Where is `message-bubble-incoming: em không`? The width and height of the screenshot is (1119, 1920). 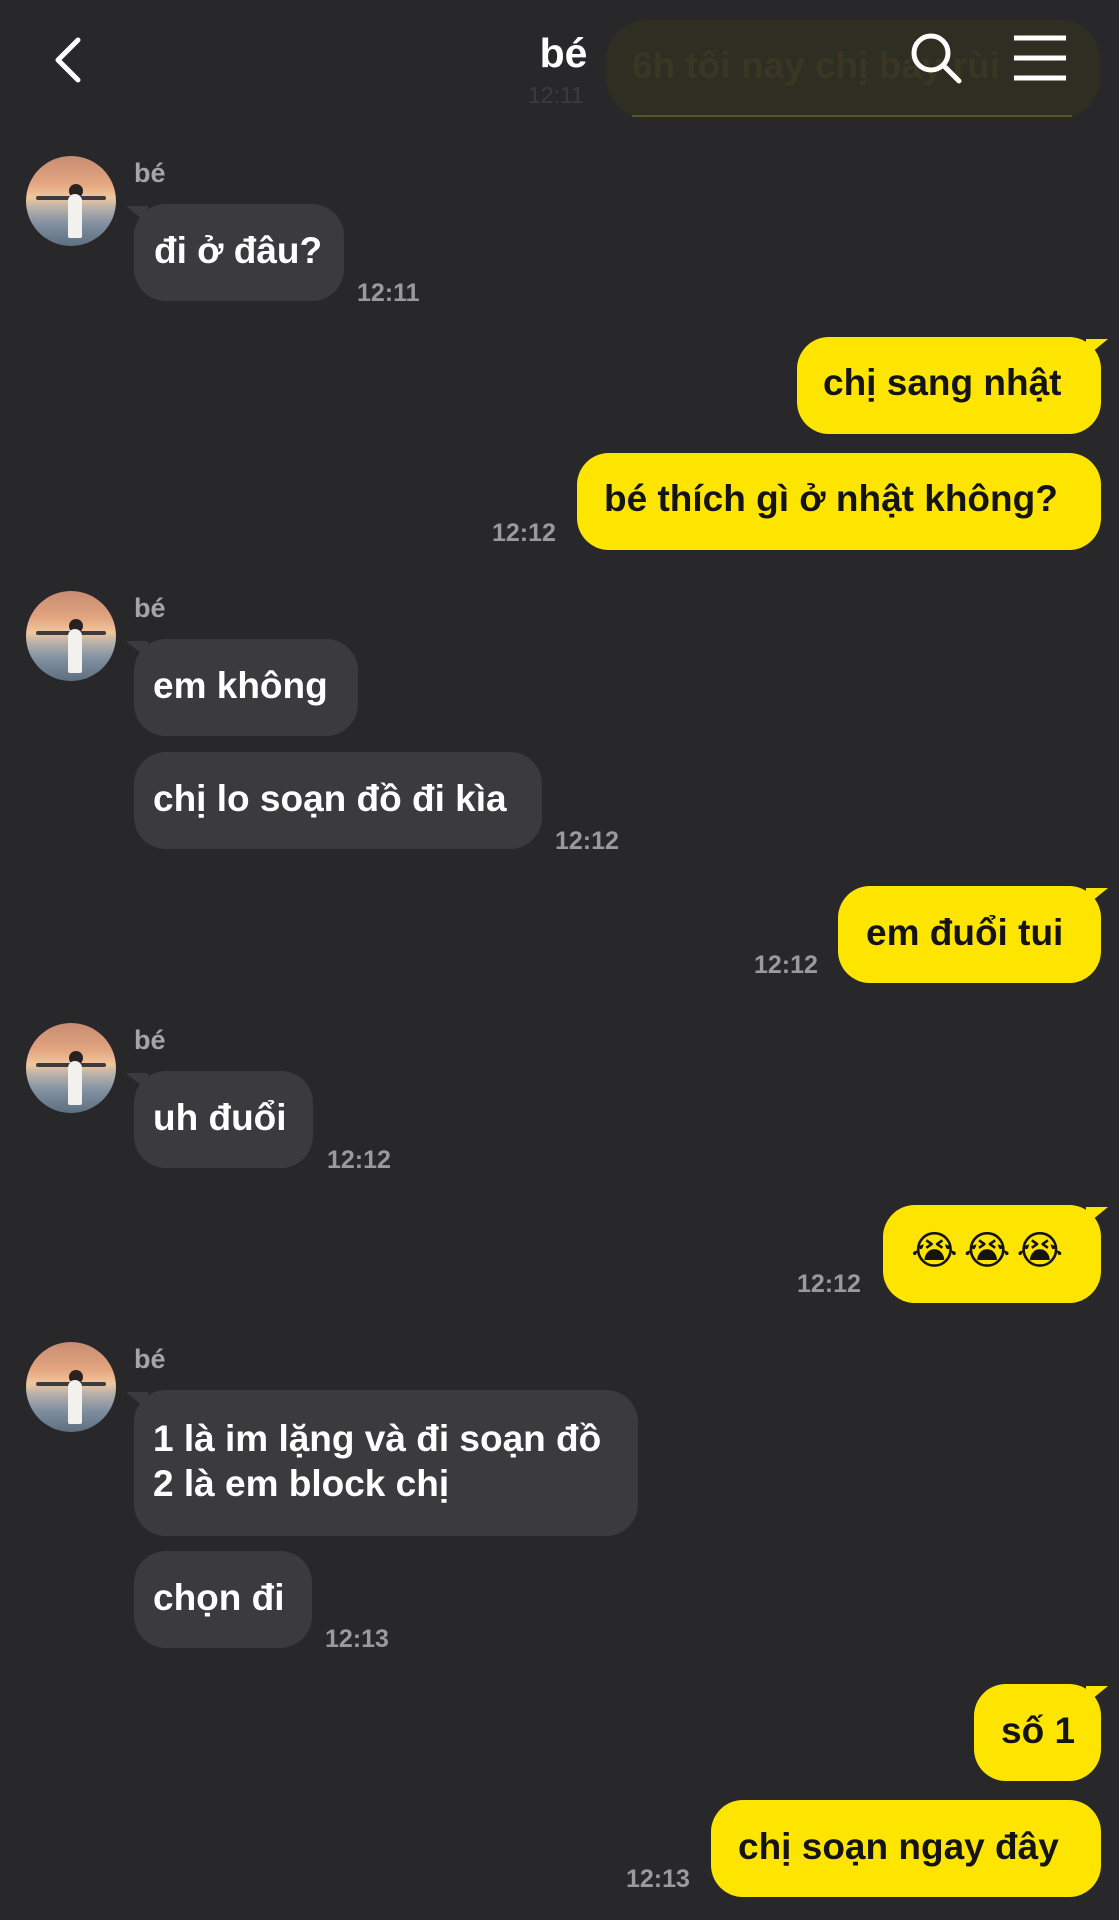 message-bubble-incoming: em không is located at coordinates (246, 687).